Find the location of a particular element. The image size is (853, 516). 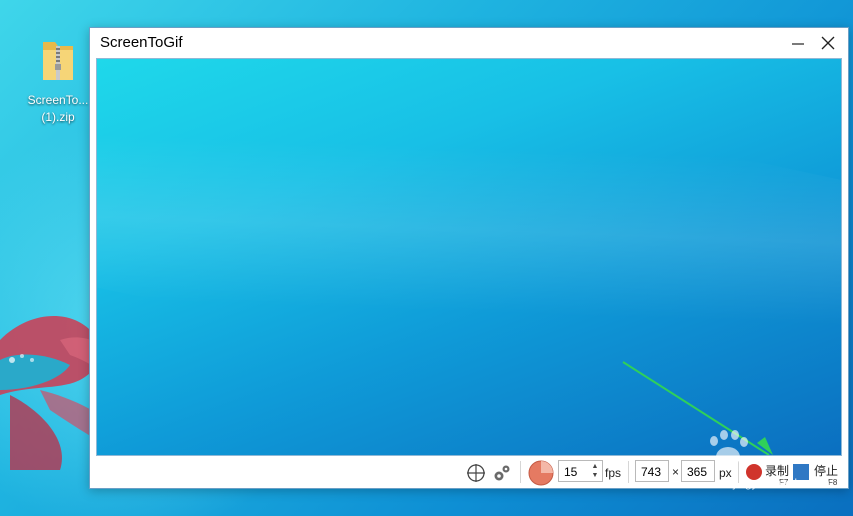

frame-rate-button is located at coordinates (541, 473).